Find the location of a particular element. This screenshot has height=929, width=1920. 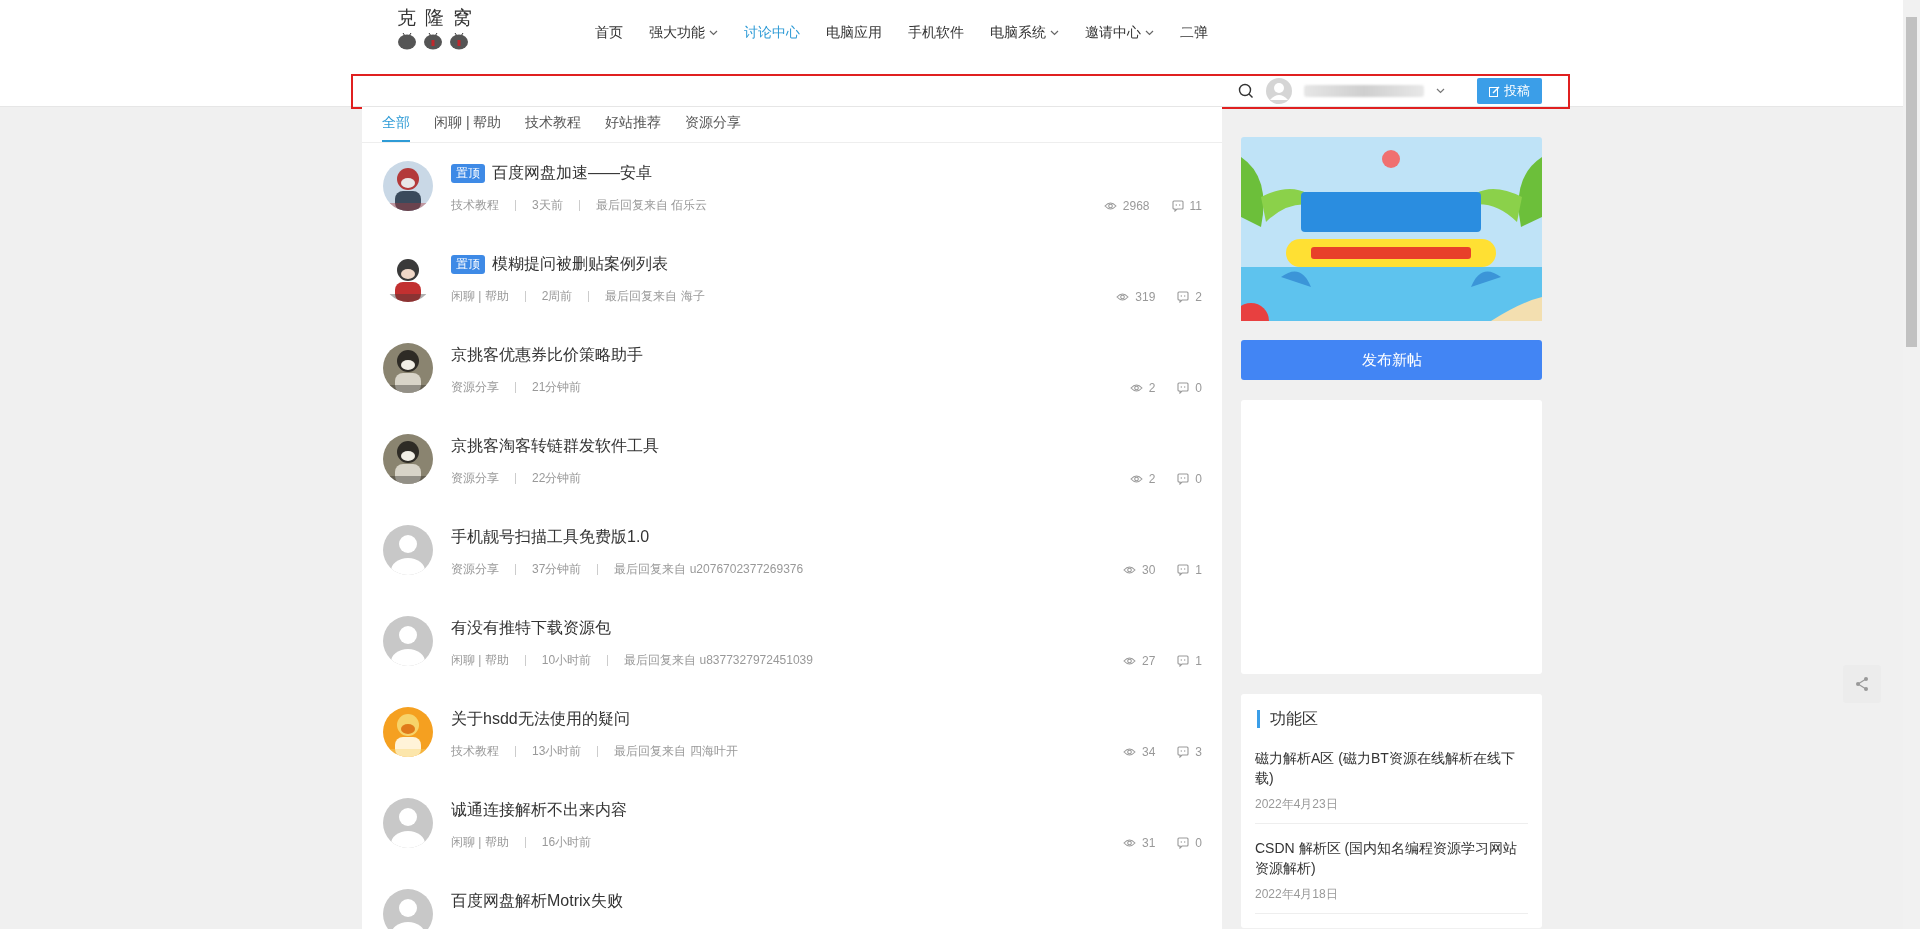

nav-link: 二弹 is located at coordinates (1194, 33).